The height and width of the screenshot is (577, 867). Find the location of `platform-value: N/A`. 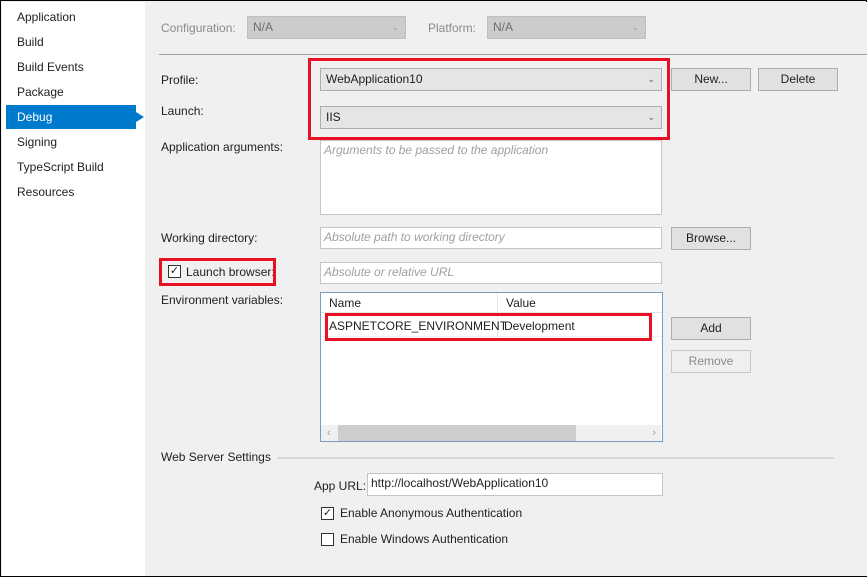

platform-value: N/A is located at coordinates (503, 27).